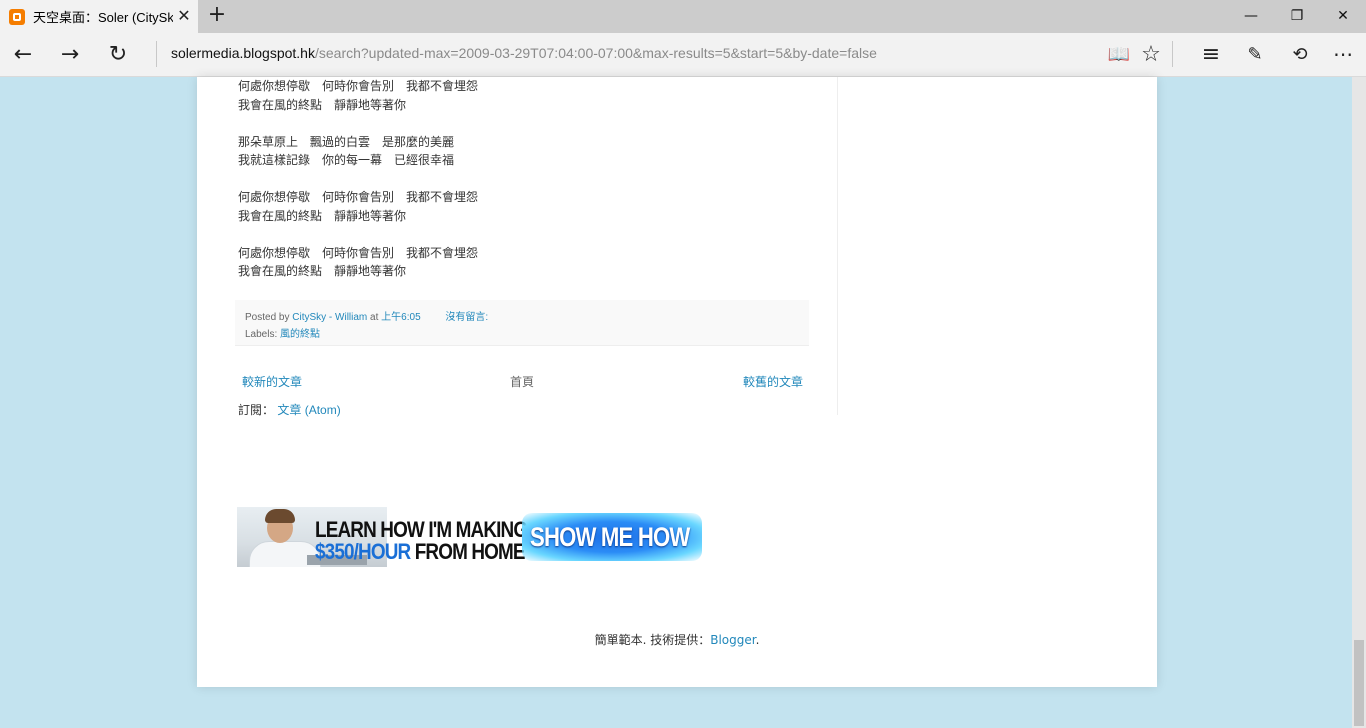  Describe the element at coordinates (374, 317) in the screenshot. I see `at-label: at` at that location.